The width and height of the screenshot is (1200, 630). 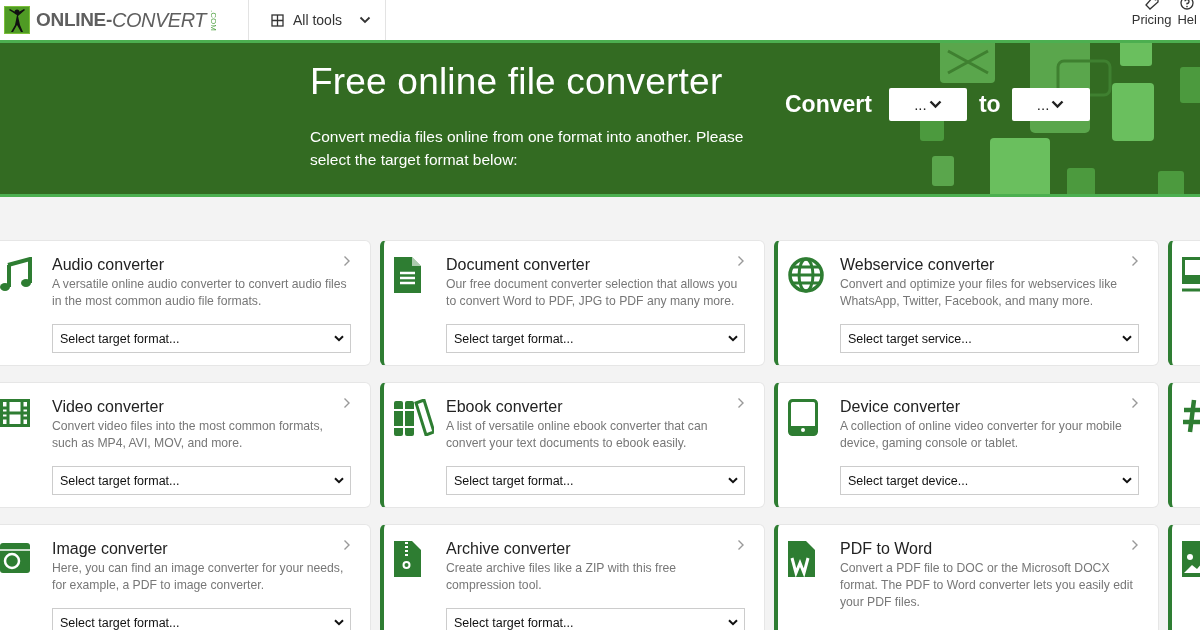 What do you see at coordinates (801, 559) in the screenshot?
I see `word-file-icon` at bounding box center [801, 559].